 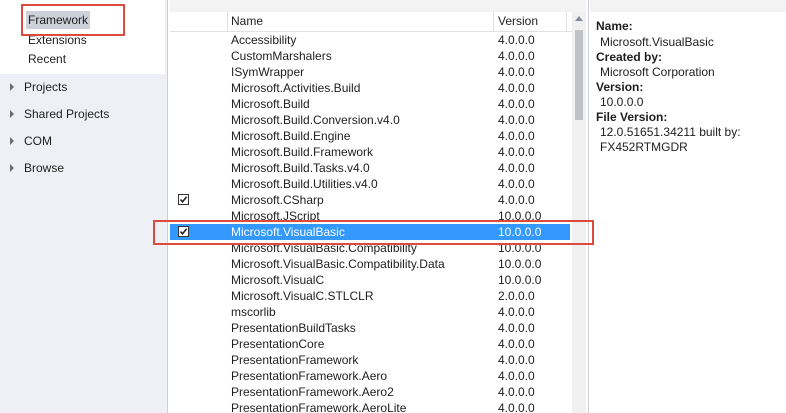 What do you see at coordinates (293, 328) in the screenshot?
I see `row-name: PresentationBuildTasks` at bounding box center [293, 328].